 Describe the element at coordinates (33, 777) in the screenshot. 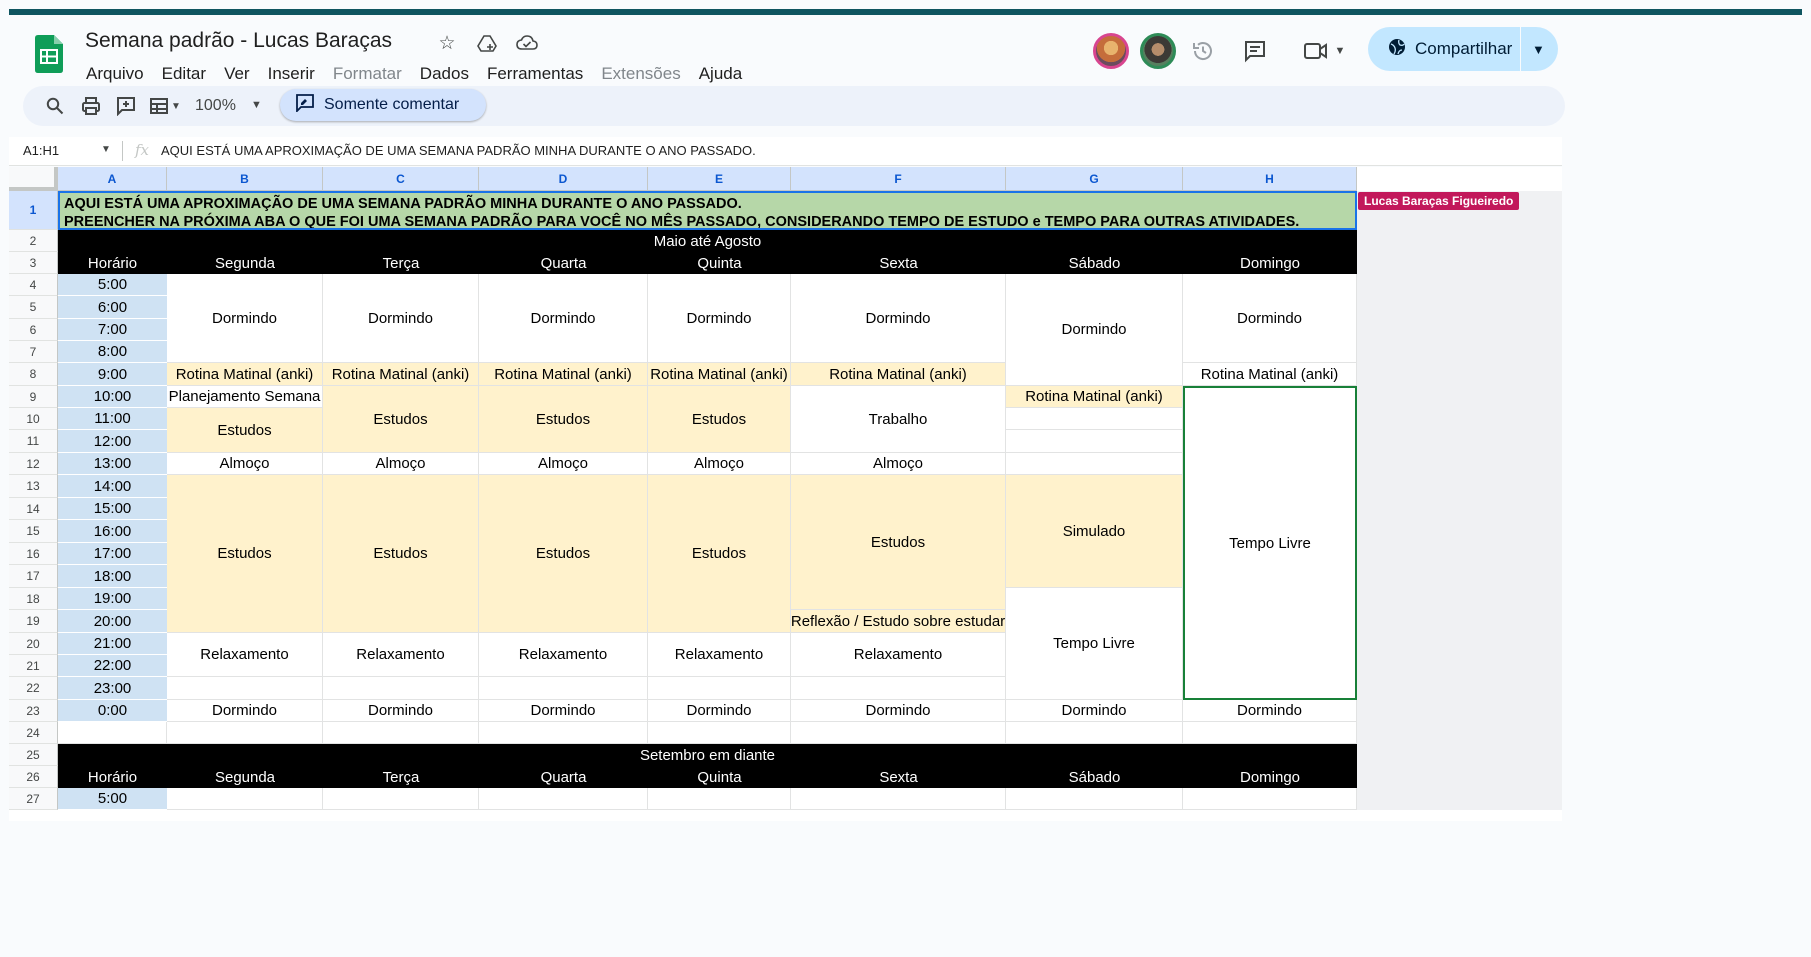

I see `row-header: 26` at that location.